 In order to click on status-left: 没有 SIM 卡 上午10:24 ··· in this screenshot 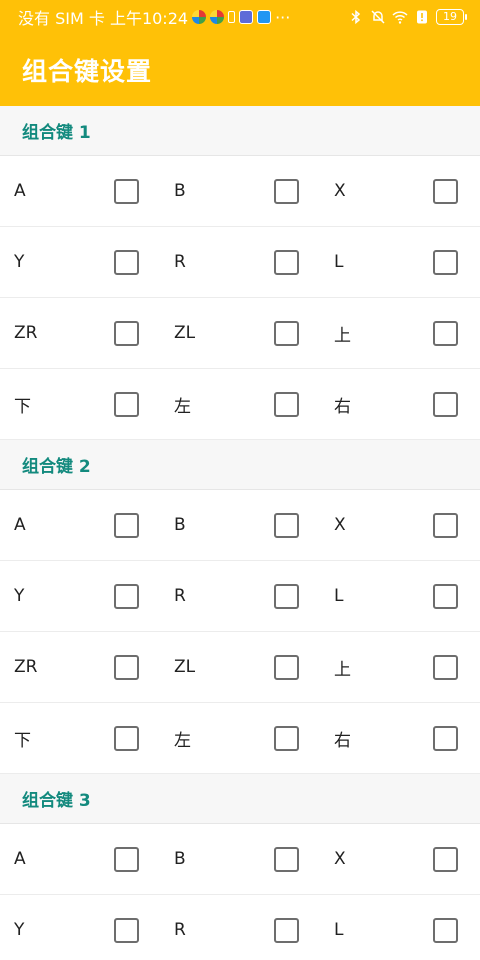, I will do `click(154, 17)`.